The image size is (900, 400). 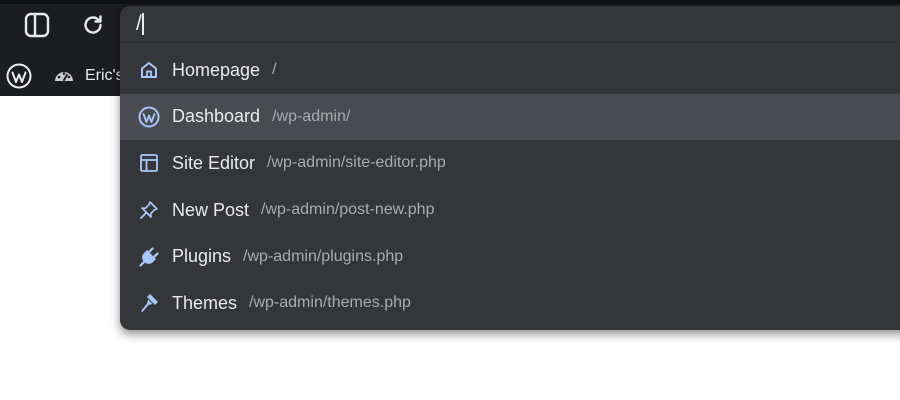 I want to click on side-panel-button, so click(x=37, y=25).